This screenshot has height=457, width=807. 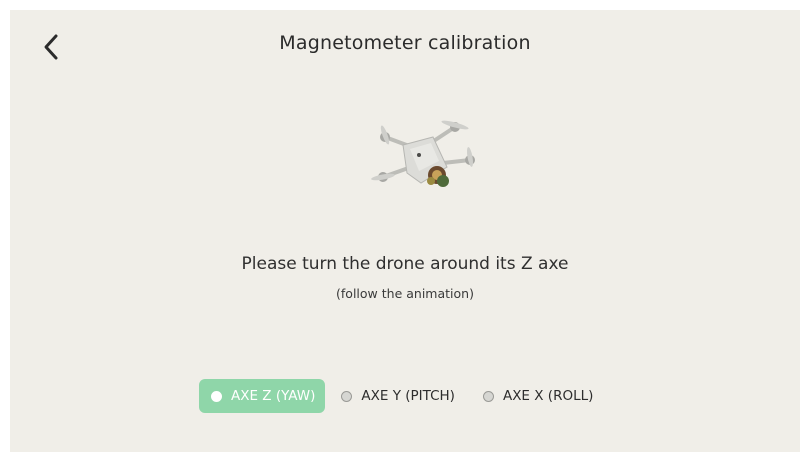 I want to click on axis-option-label: AXE Z (YAW), so click(x=273, y=396).